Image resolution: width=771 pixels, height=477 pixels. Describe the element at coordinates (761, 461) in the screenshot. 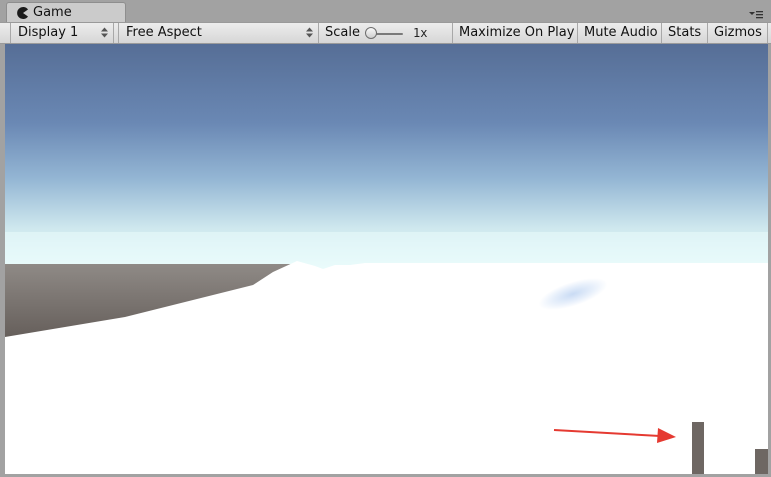

I see `pillar-right` at that location.